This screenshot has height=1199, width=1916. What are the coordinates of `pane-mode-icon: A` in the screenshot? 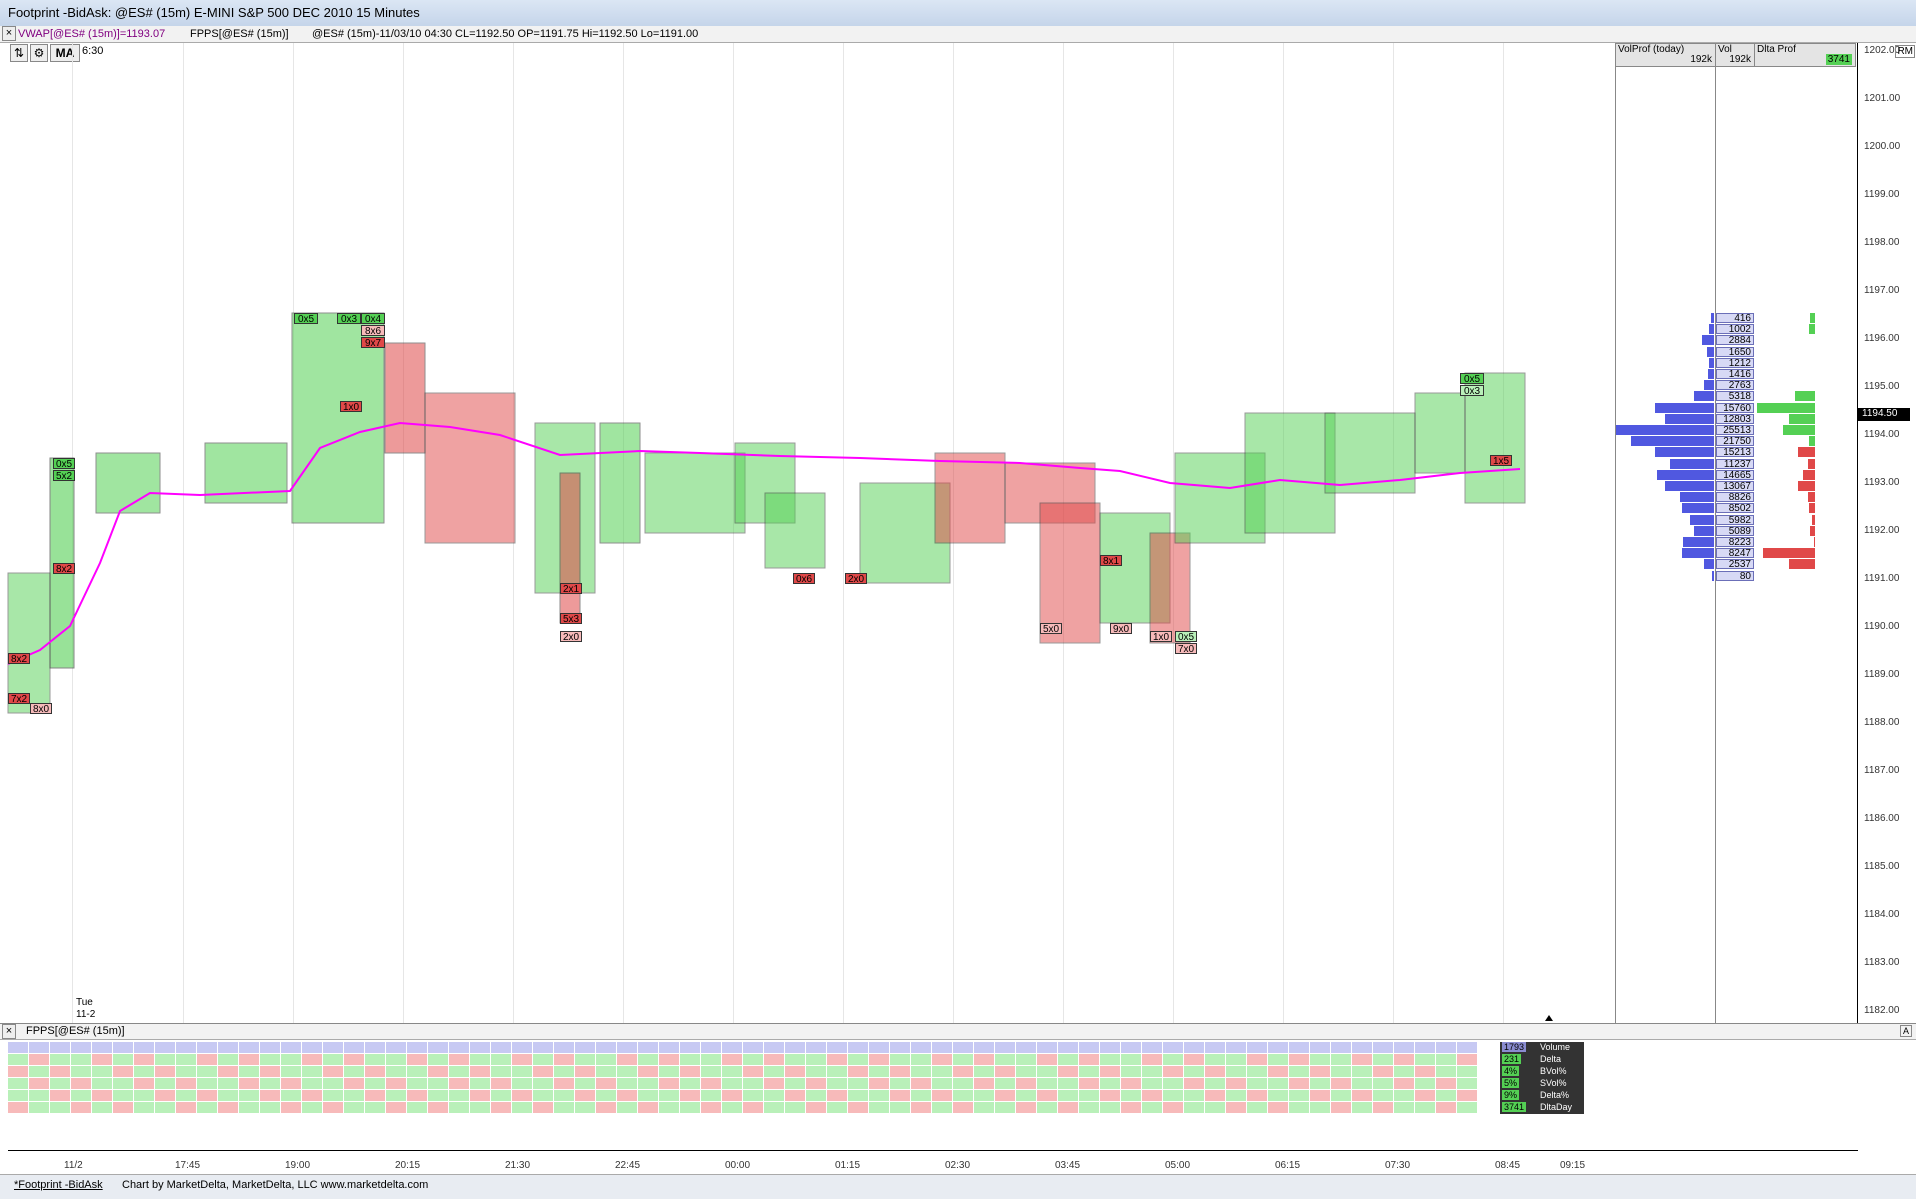 It's located at (1905, 1031).